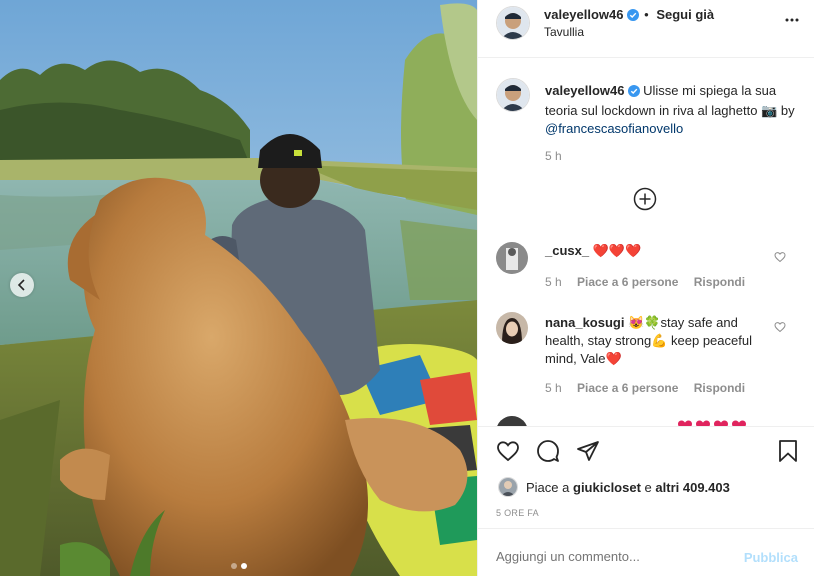  I want to click on like-button, so click(508, 453).